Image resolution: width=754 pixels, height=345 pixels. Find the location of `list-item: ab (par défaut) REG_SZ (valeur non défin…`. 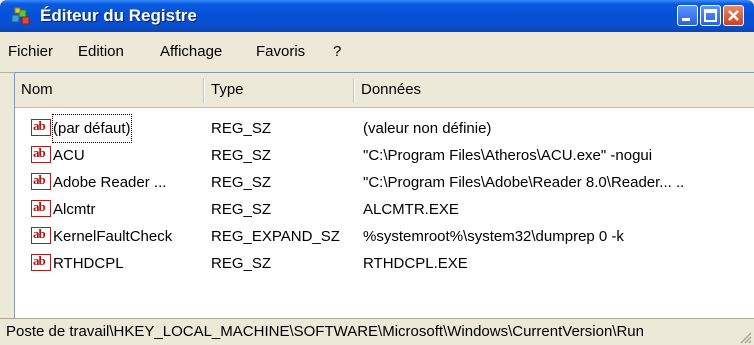

list-item: ab (par défaut) REG_SZ (valeur non défin… is located at coordinates (384, 128).